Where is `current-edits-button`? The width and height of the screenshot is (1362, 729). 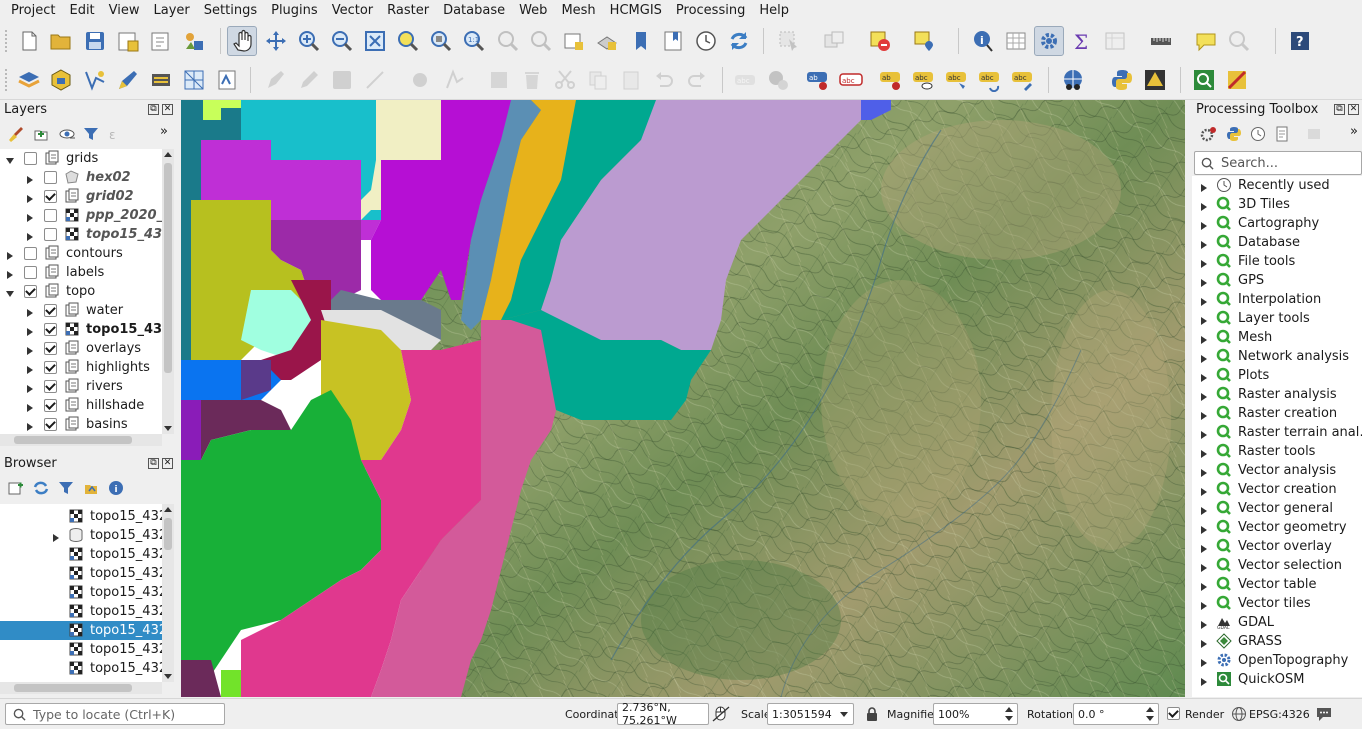
current-edits-button is located at coordinates (276, 80).